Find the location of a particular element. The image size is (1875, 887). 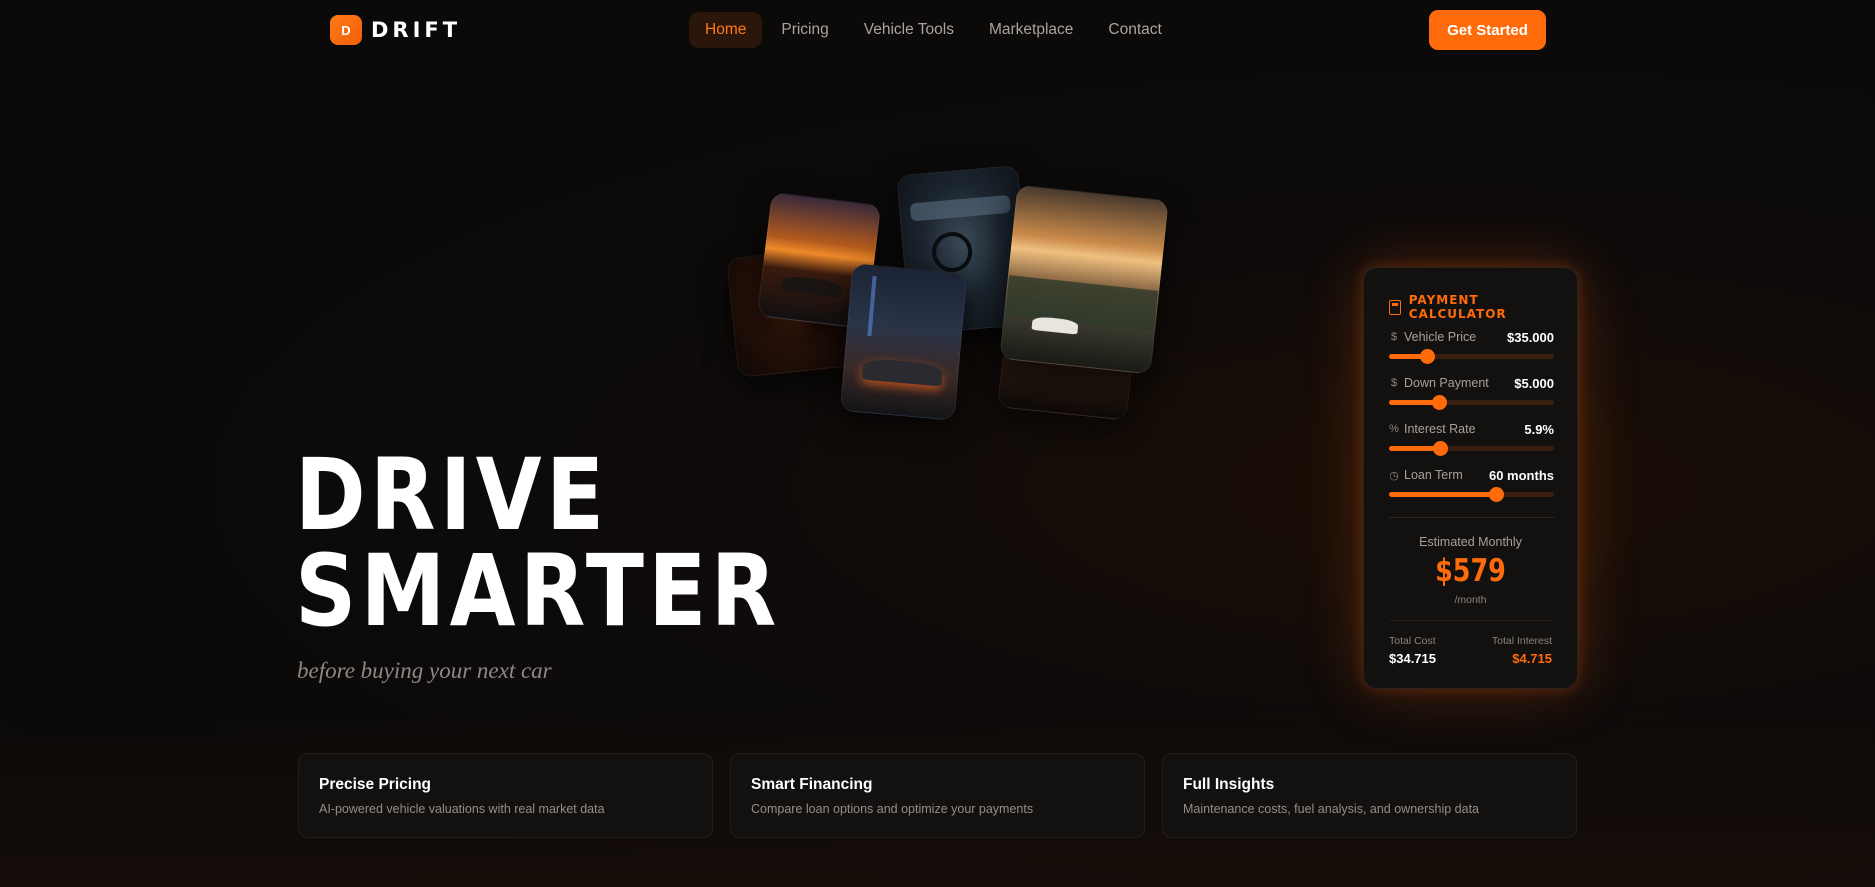

logo-mark: D is located at coordinates (346, 30).